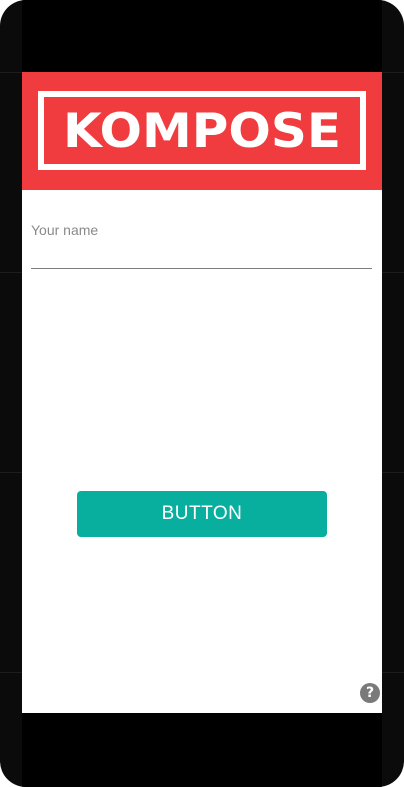 The image size is (404, 787). I want to click on name-input, so click(201, 240).